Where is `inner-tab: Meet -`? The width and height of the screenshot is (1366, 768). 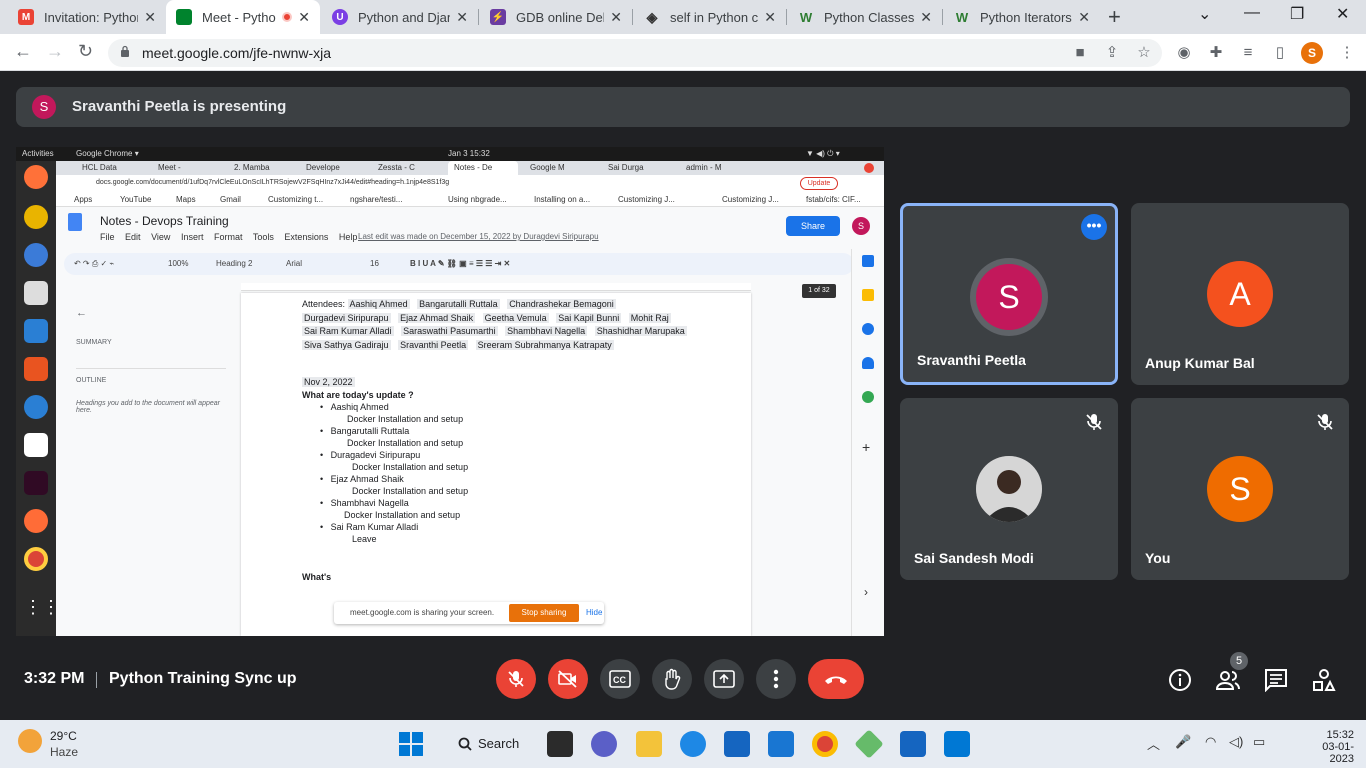 inner-tab: Meet - is located at coordinates (183, 168).